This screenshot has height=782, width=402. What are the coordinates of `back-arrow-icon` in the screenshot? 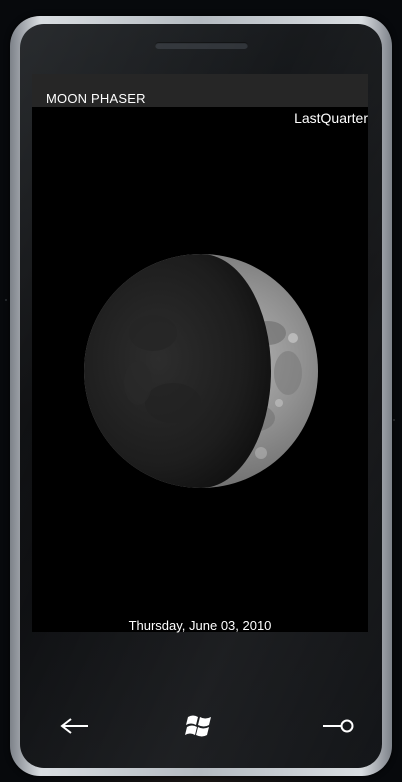 It's located at (74, 726).